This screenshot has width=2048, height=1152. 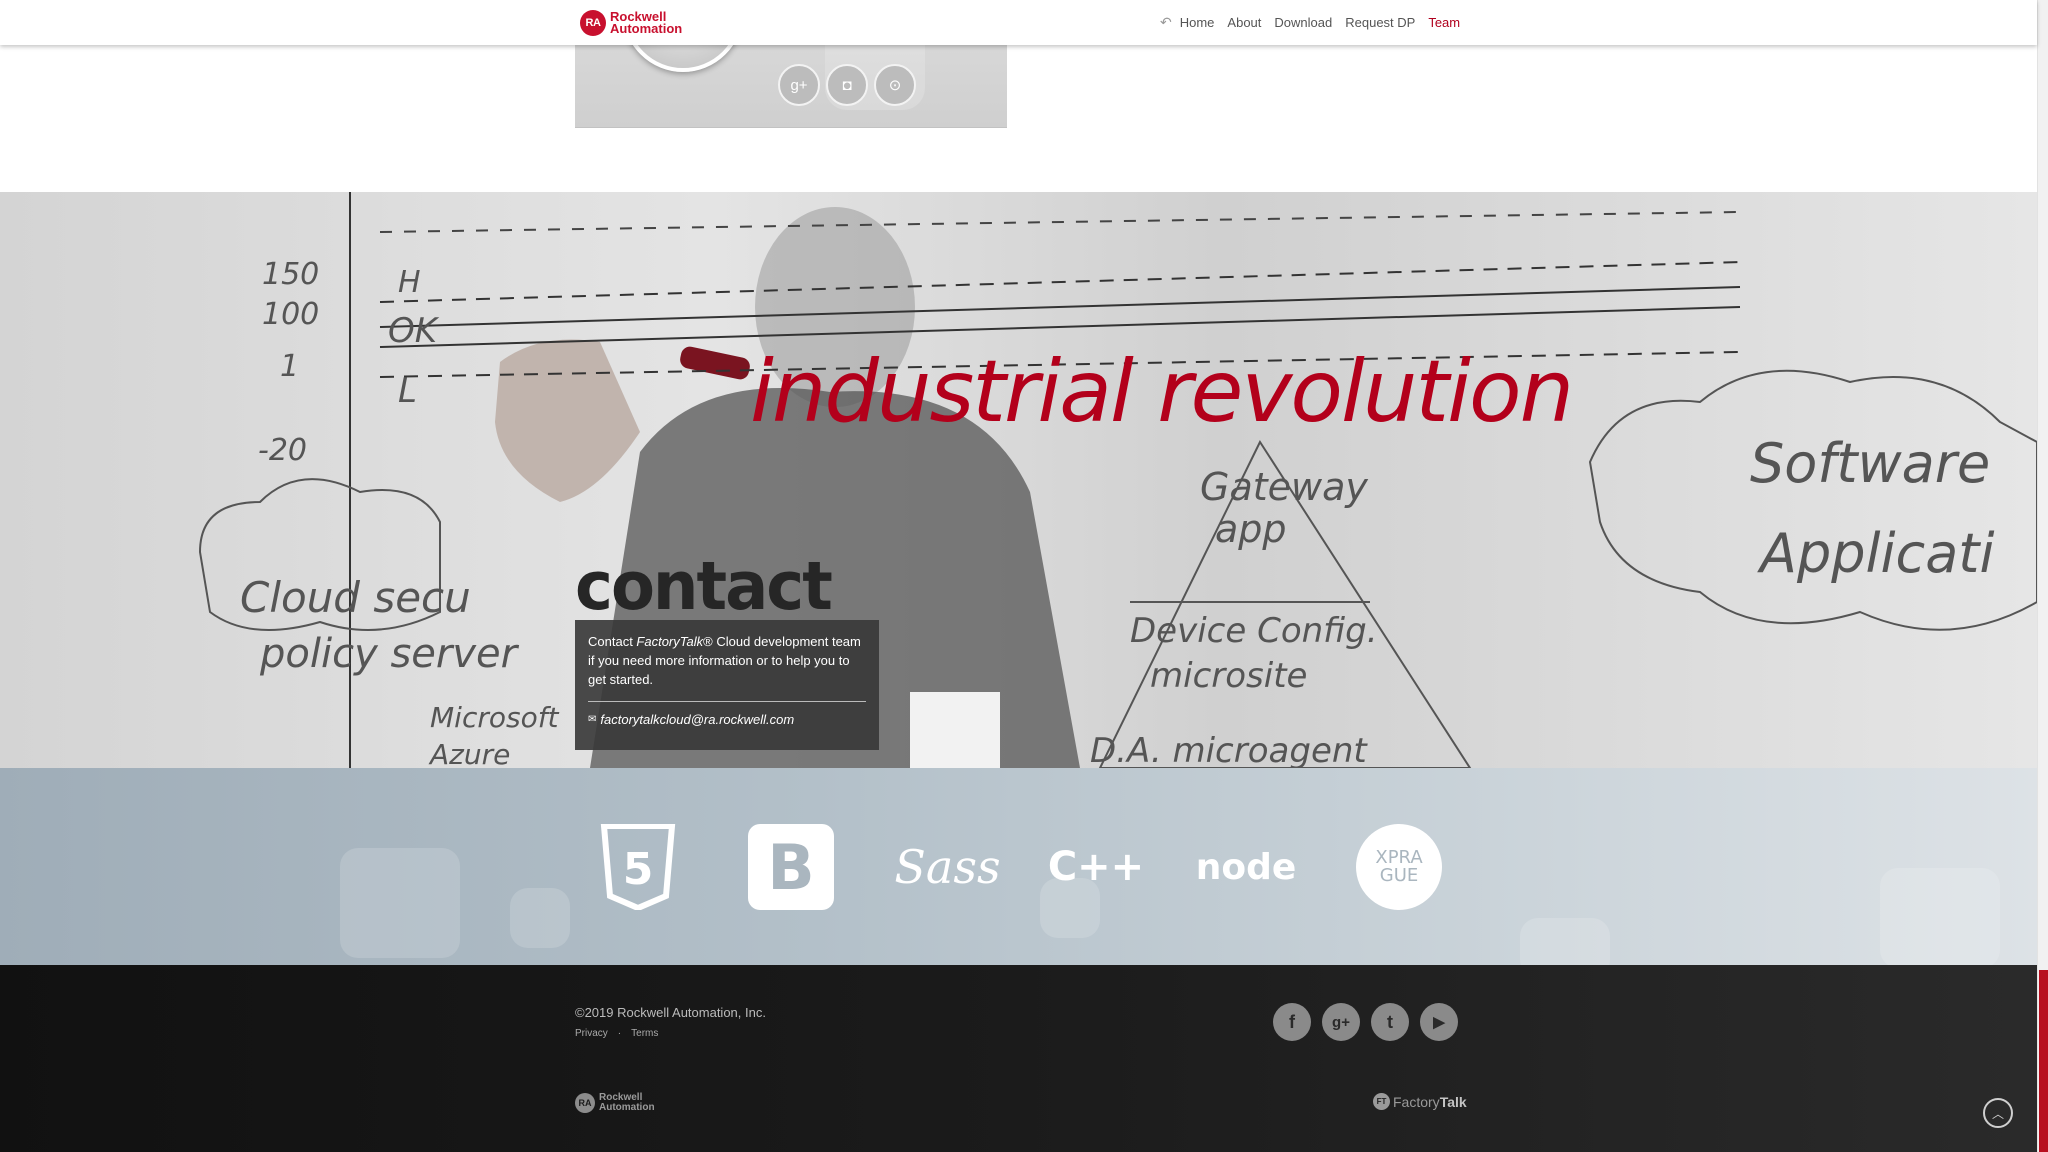 What do you see at coordinates (715, 363) in the screenshot?
I see `marker-pen` at bounding box center [715, 363].